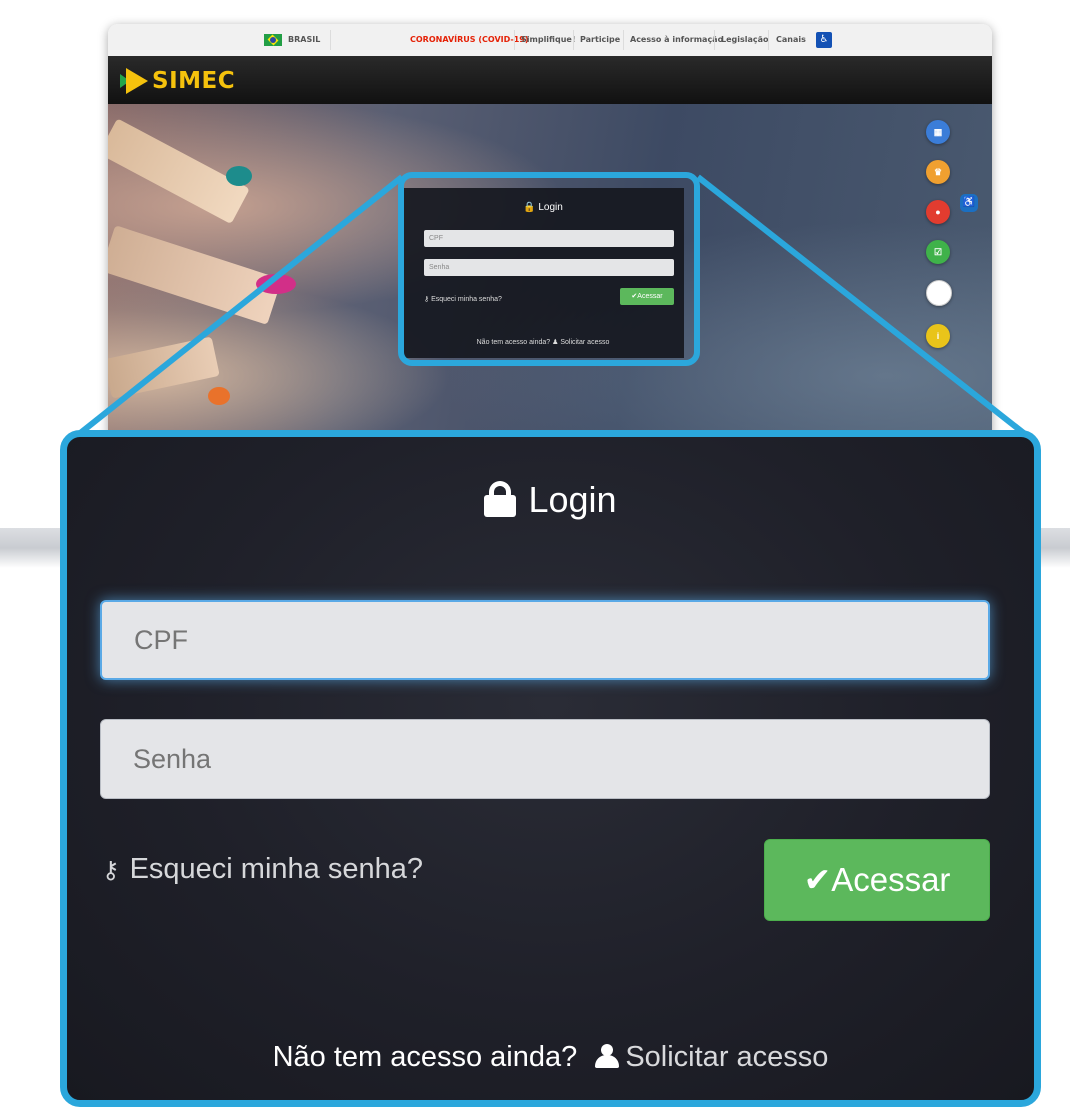  What do you see at coordinates (791, 39) in the screenshot?
I see `link-canais: Canais` at bounding box center [791, 39].